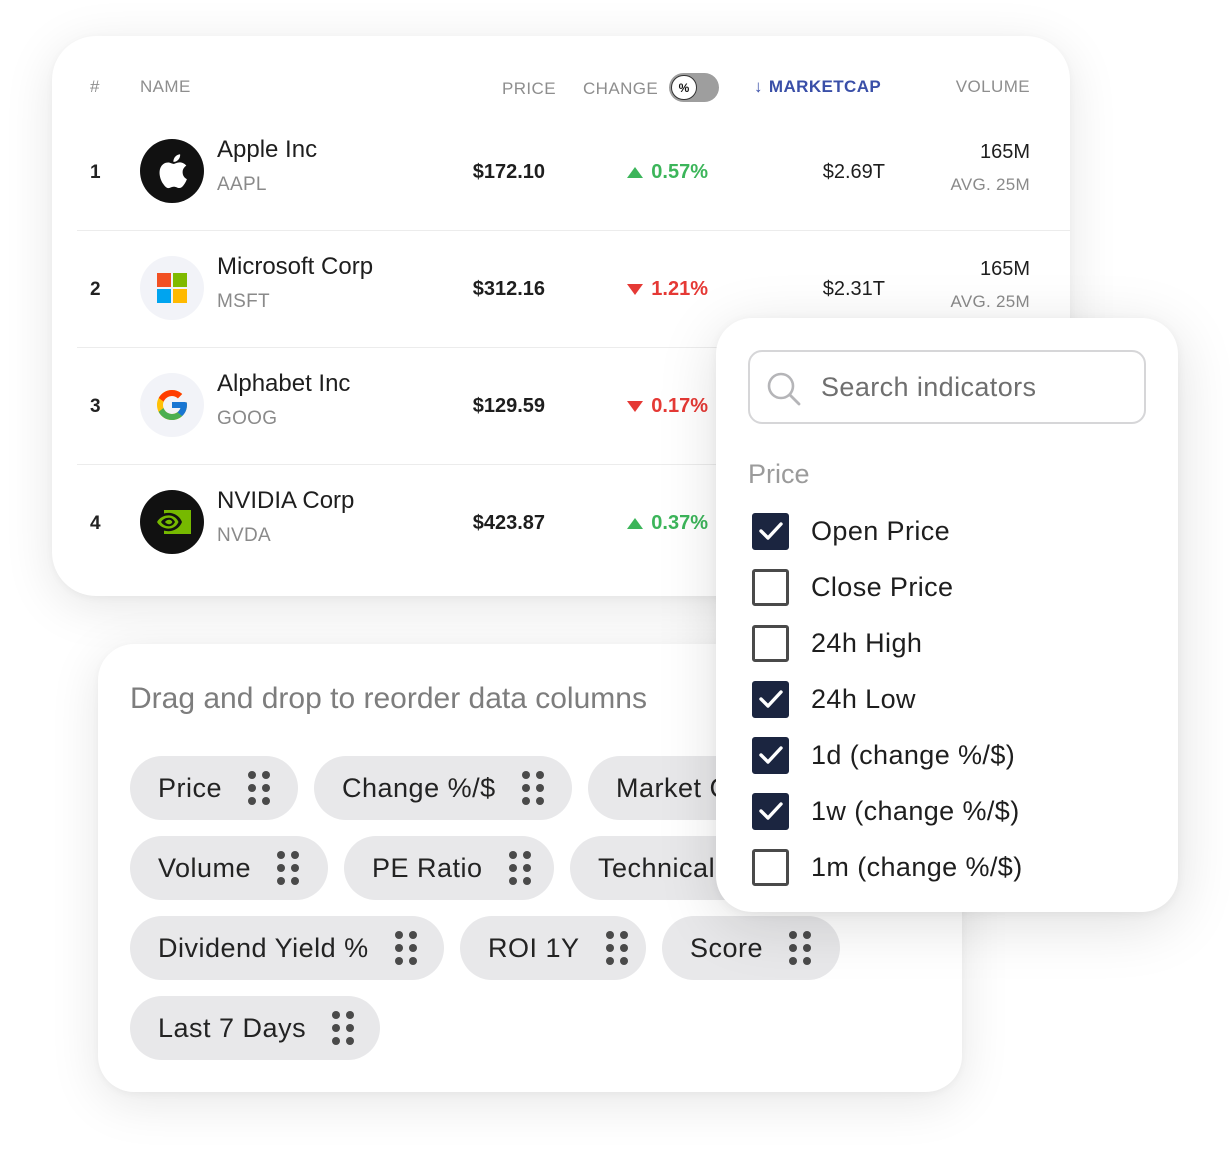  I want to click on option-label: 24h Low, so click(863, 698).